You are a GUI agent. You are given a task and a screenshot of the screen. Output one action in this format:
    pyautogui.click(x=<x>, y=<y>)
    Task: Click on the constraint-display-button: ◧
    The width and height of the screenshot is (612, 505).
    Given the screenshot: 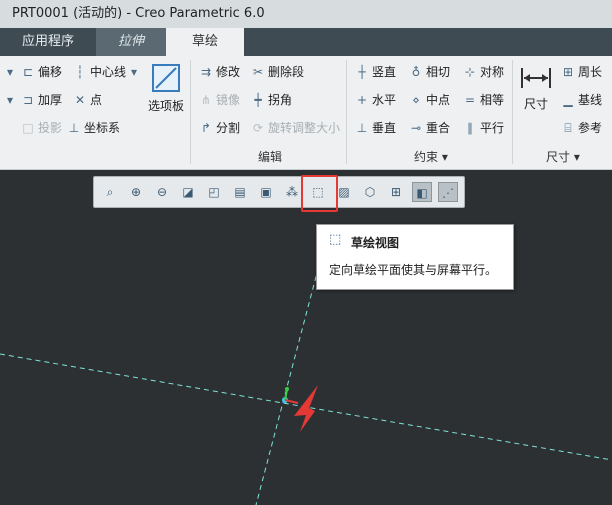 What is the action you would take?
    pyautogui.click(x=422, y=192)
    